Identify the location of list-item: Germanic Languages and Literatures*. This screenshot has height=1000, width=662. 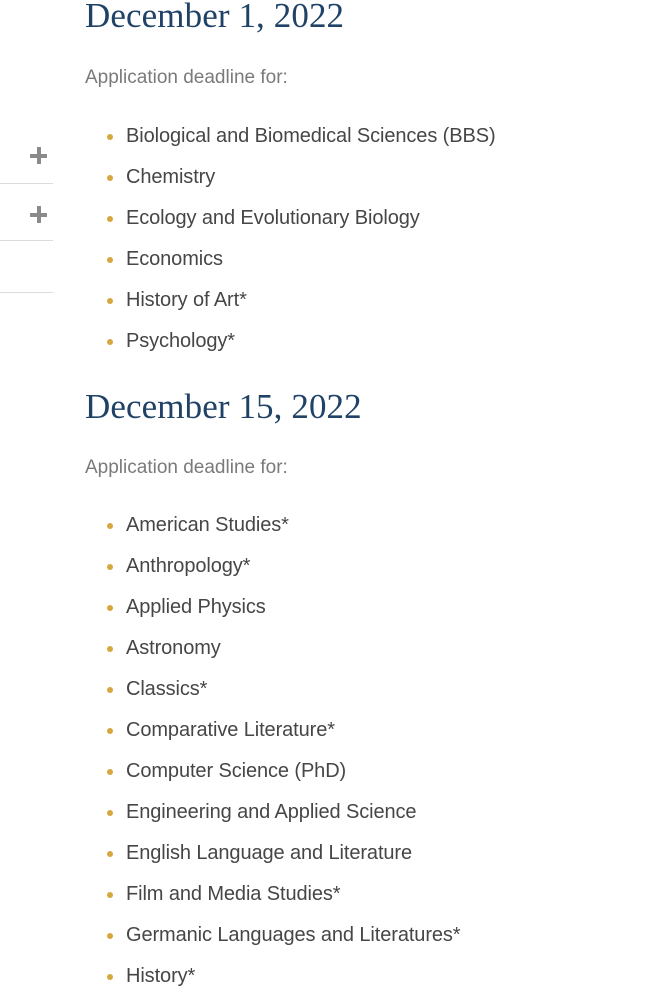
(273, 935).